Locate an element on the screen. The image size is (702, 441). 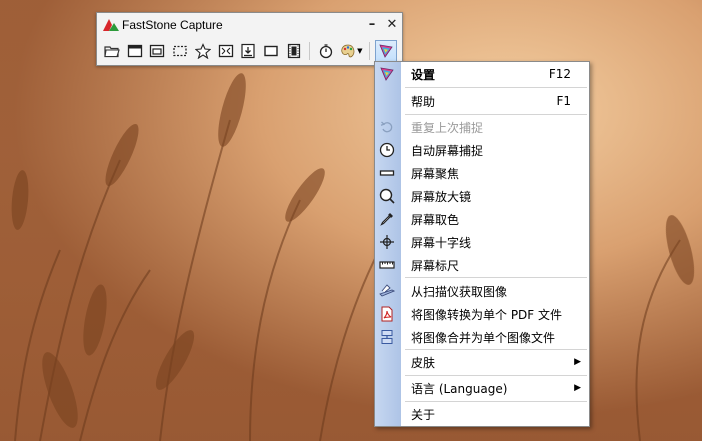
menu-item-label: 将图像转换为单个 PDF 文件 is located at coordinates (487, 314).